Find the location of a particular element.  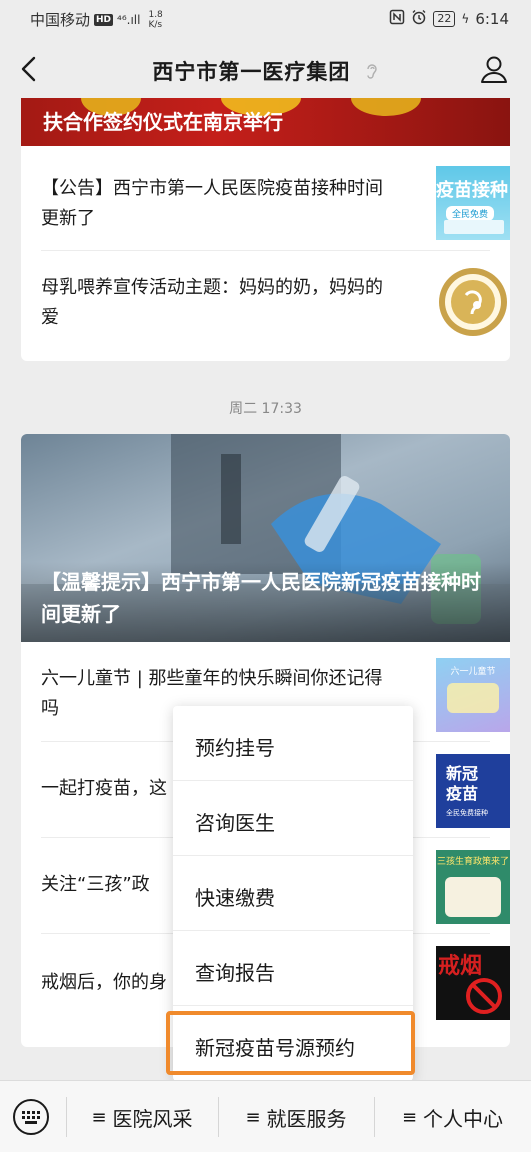

network-speed: 1.8 K/s is located at coordinates (155, 20).